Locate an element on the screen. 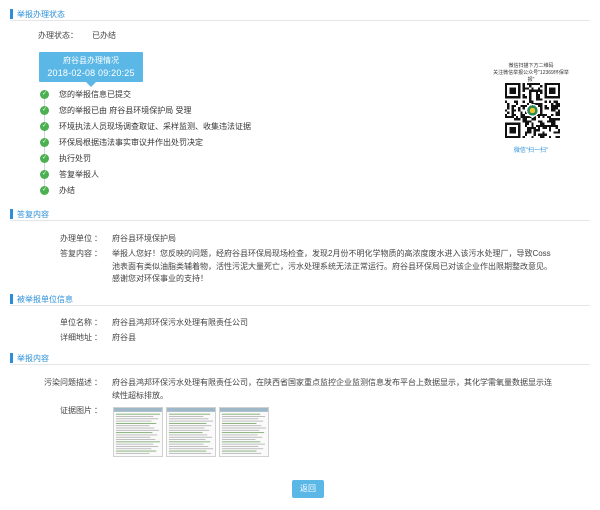 This screenshot has width=600, height=510. progress-step-text: 您的举报信息已提交 is located at coordinates (95, 94).